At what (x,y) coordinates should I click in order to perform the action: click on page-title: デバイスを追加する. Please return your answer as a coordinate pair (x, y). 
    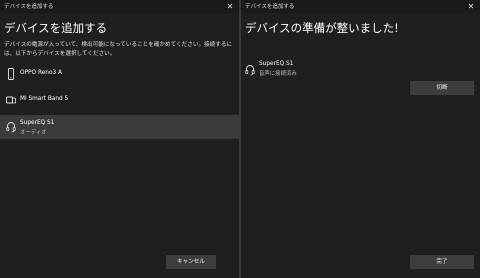
    Looking at the image, I should click on (56, 28).